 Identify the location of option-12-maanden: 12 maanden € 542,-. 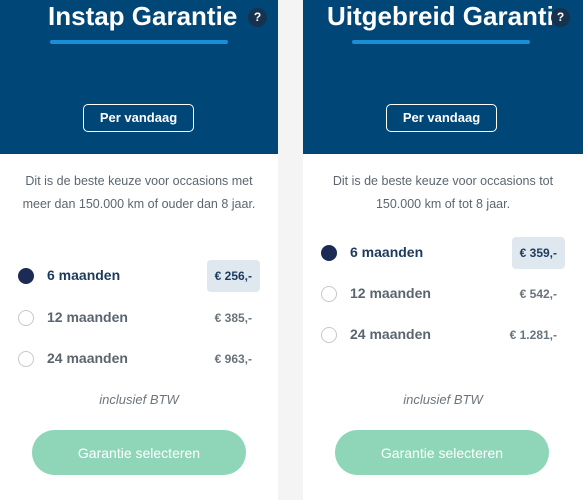
(443, 294).